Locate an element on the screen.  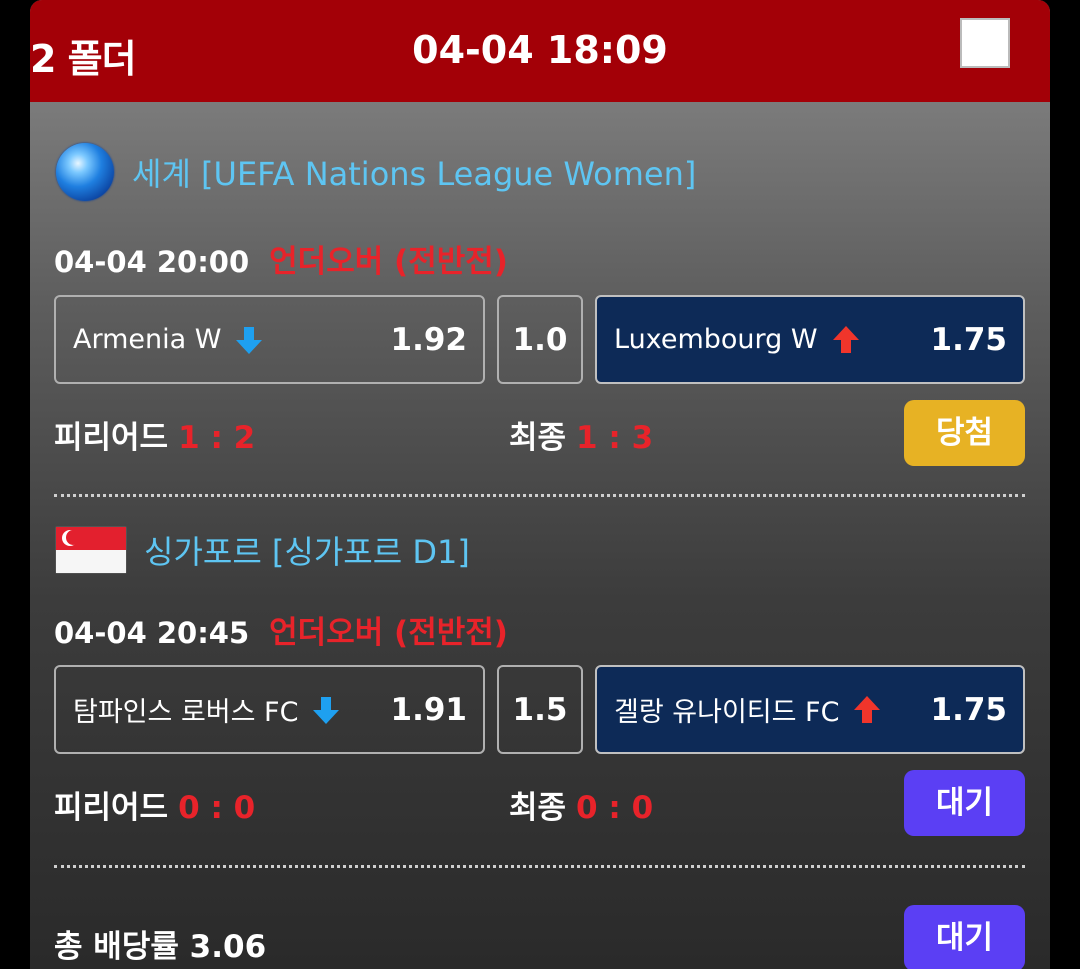
final-score: 0 is located at coordinates (615, 808).